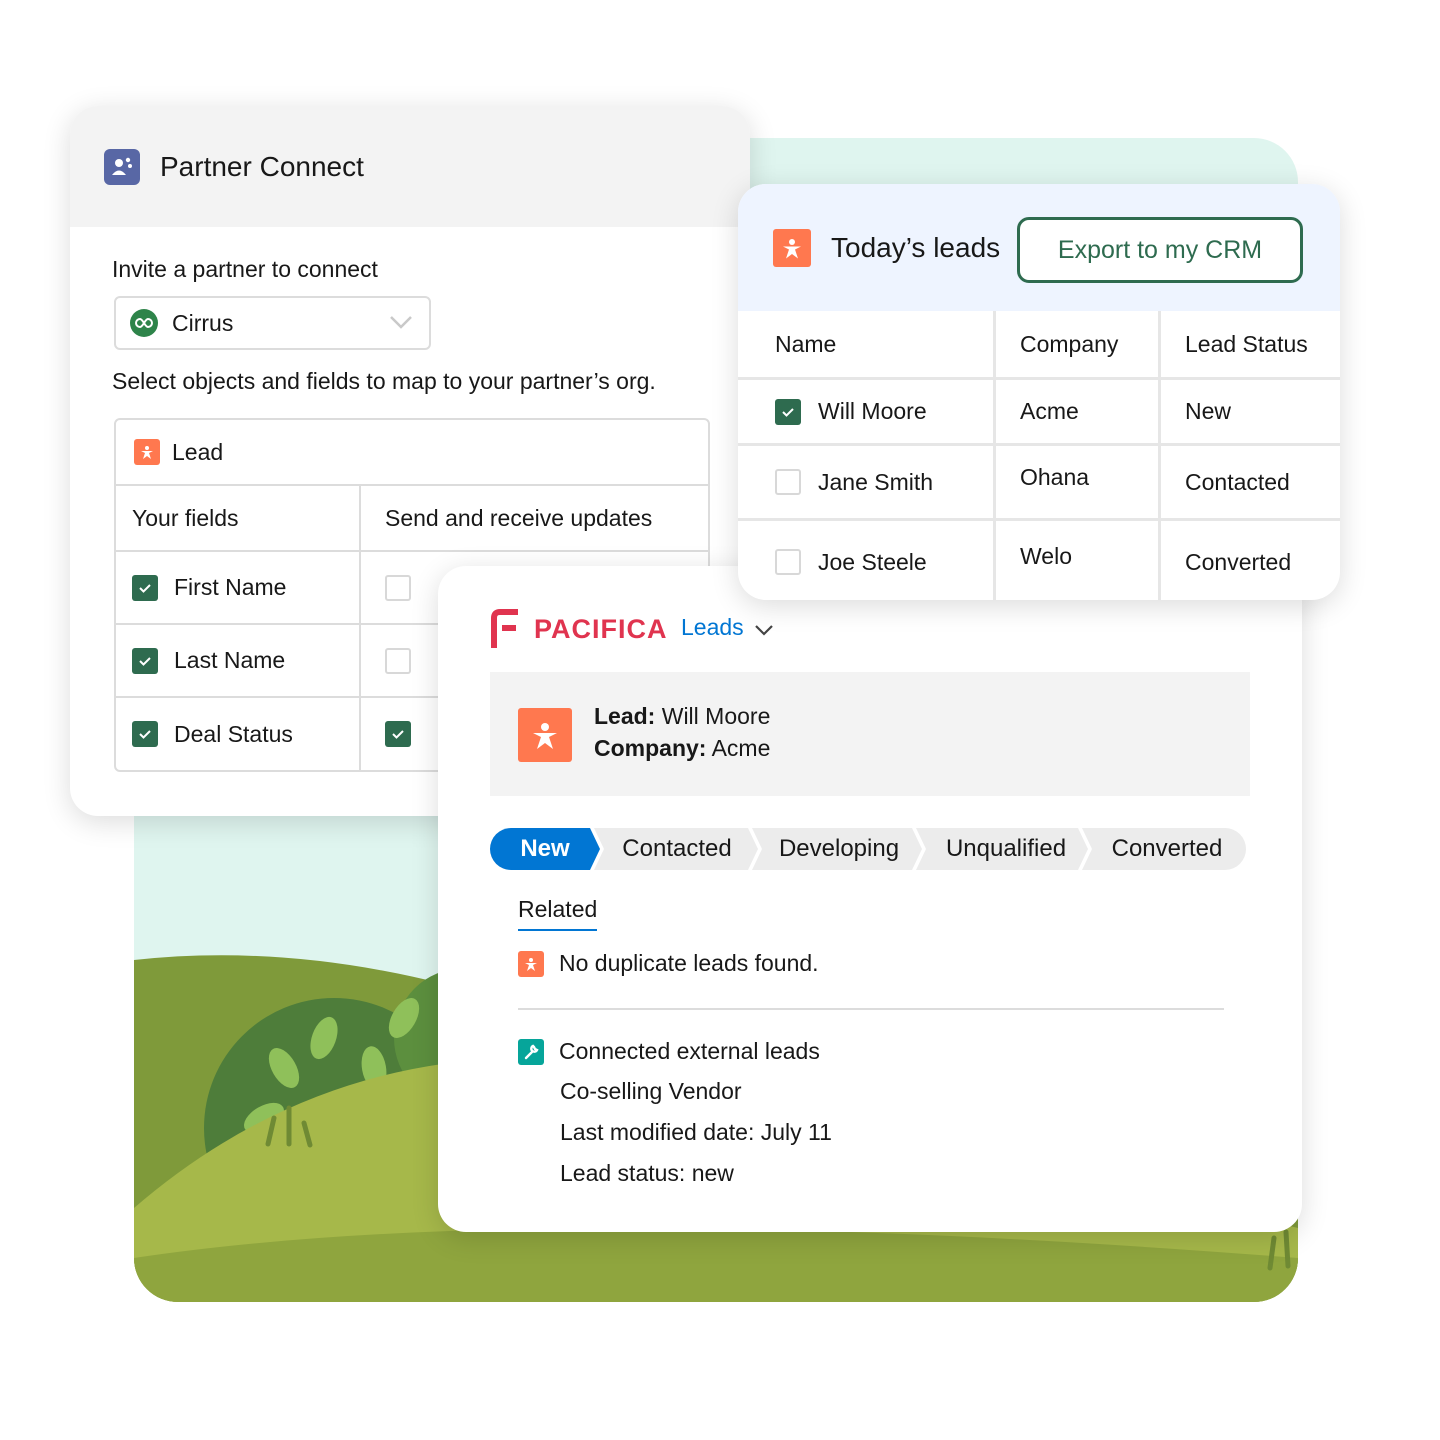  I want to click on lead-summary: Lead: Will Moore Company: Acme, so click(870, 734).